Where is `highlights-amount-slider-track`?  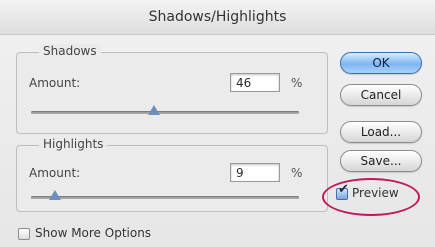 highlights-amount-slider-track is located at coordinates (165, 197).